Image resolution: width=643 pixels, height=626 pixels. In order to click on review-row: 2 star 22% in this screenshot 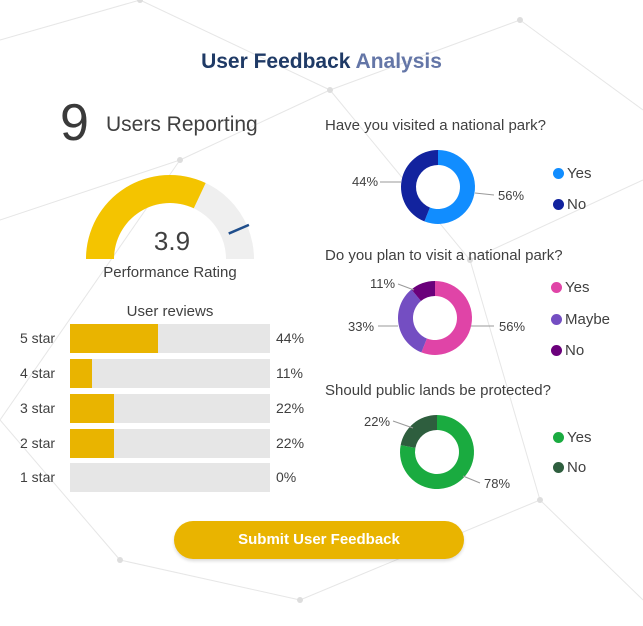, I will do `click(160, 444)`.